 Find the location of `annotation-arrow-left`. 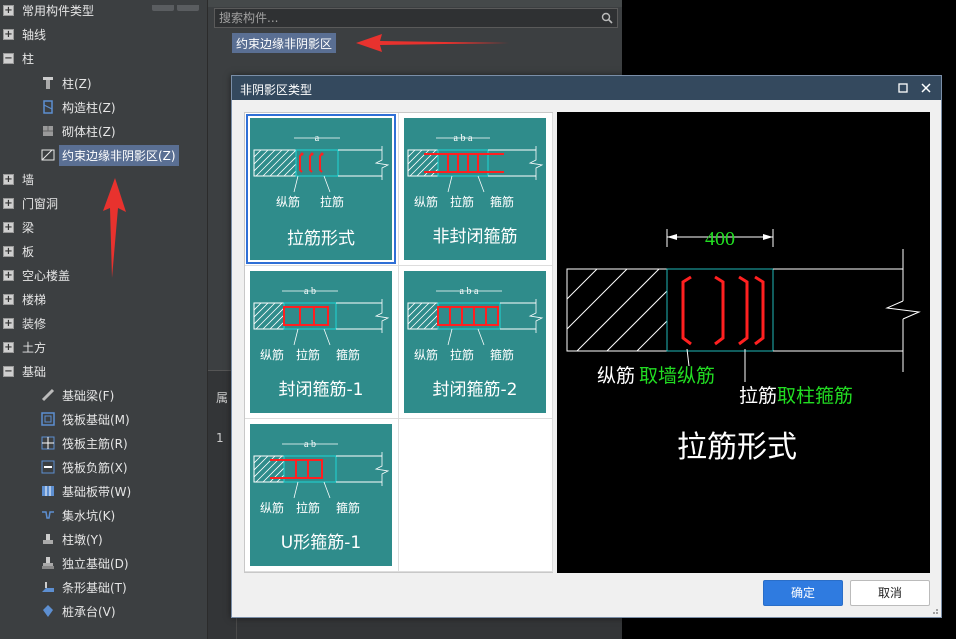

annotation-arrow-left is located at coordinates (434, 43).